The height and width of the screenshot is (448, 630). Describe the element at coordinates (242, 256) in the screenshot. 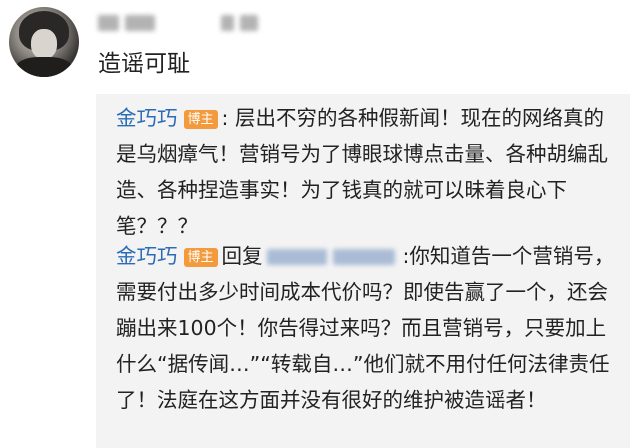

I see `reply-prefix: 回复` at that location.